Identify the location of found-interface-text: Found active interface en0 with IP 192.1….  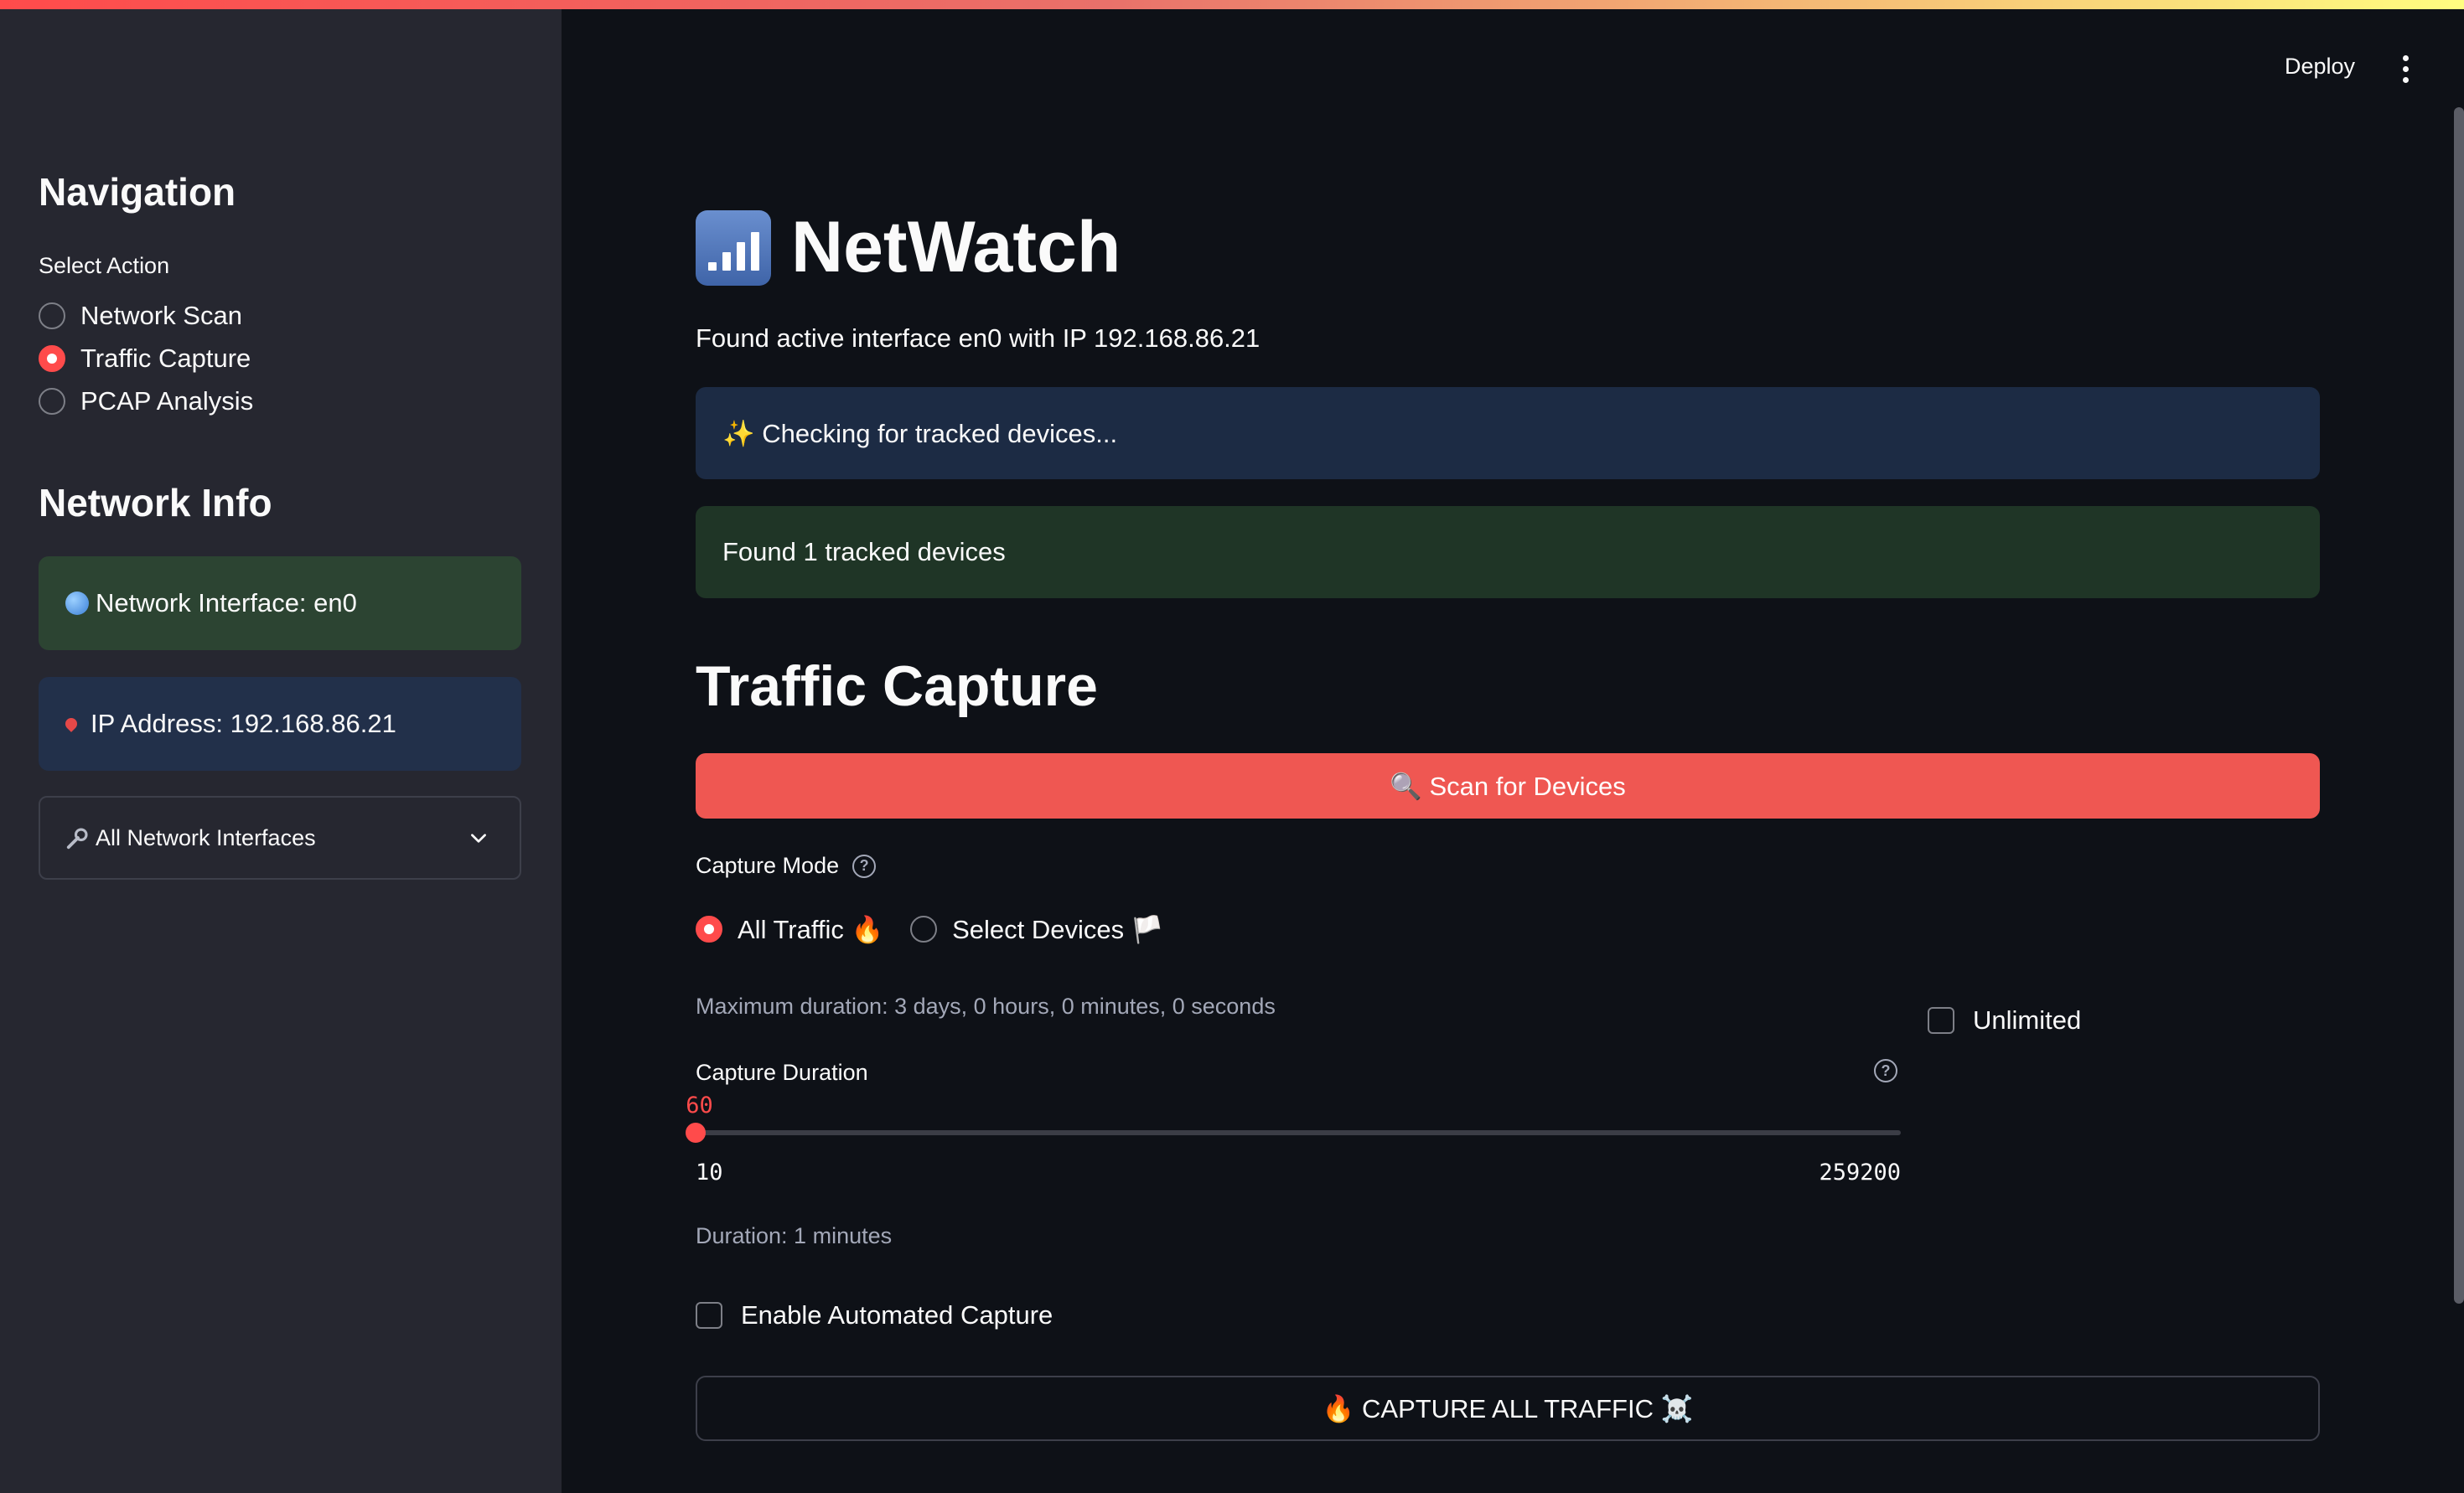
(978, 338).